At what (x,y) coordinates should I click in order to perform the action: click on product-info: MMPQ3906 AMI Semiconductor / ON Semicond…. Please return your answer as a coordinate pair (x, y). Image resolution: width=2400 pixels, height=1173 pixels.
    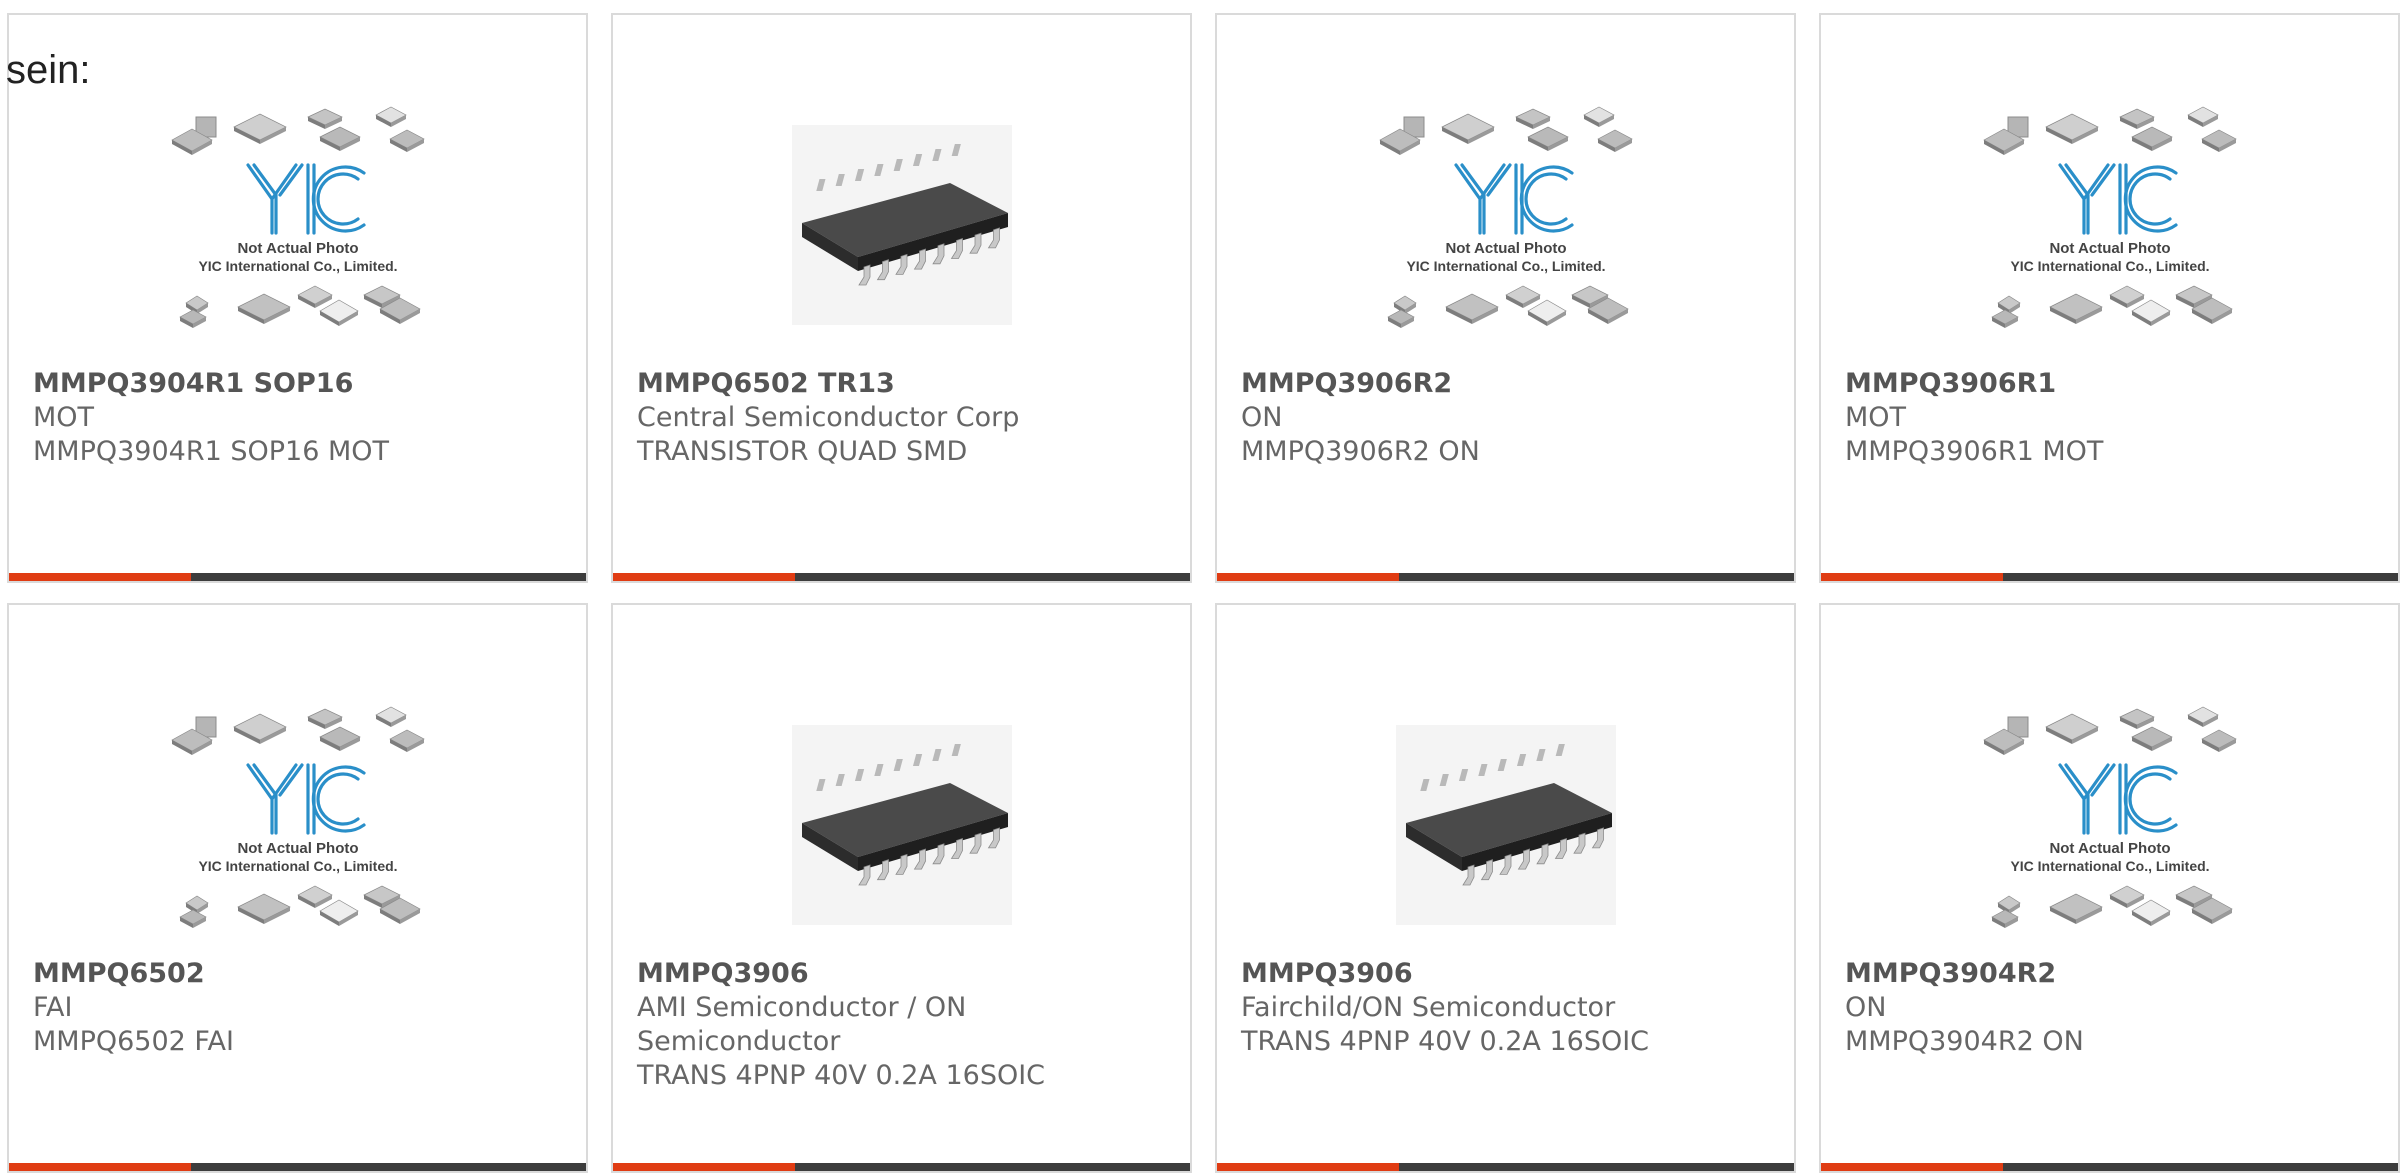
    Looking at the image, I should click on (903, 1025).